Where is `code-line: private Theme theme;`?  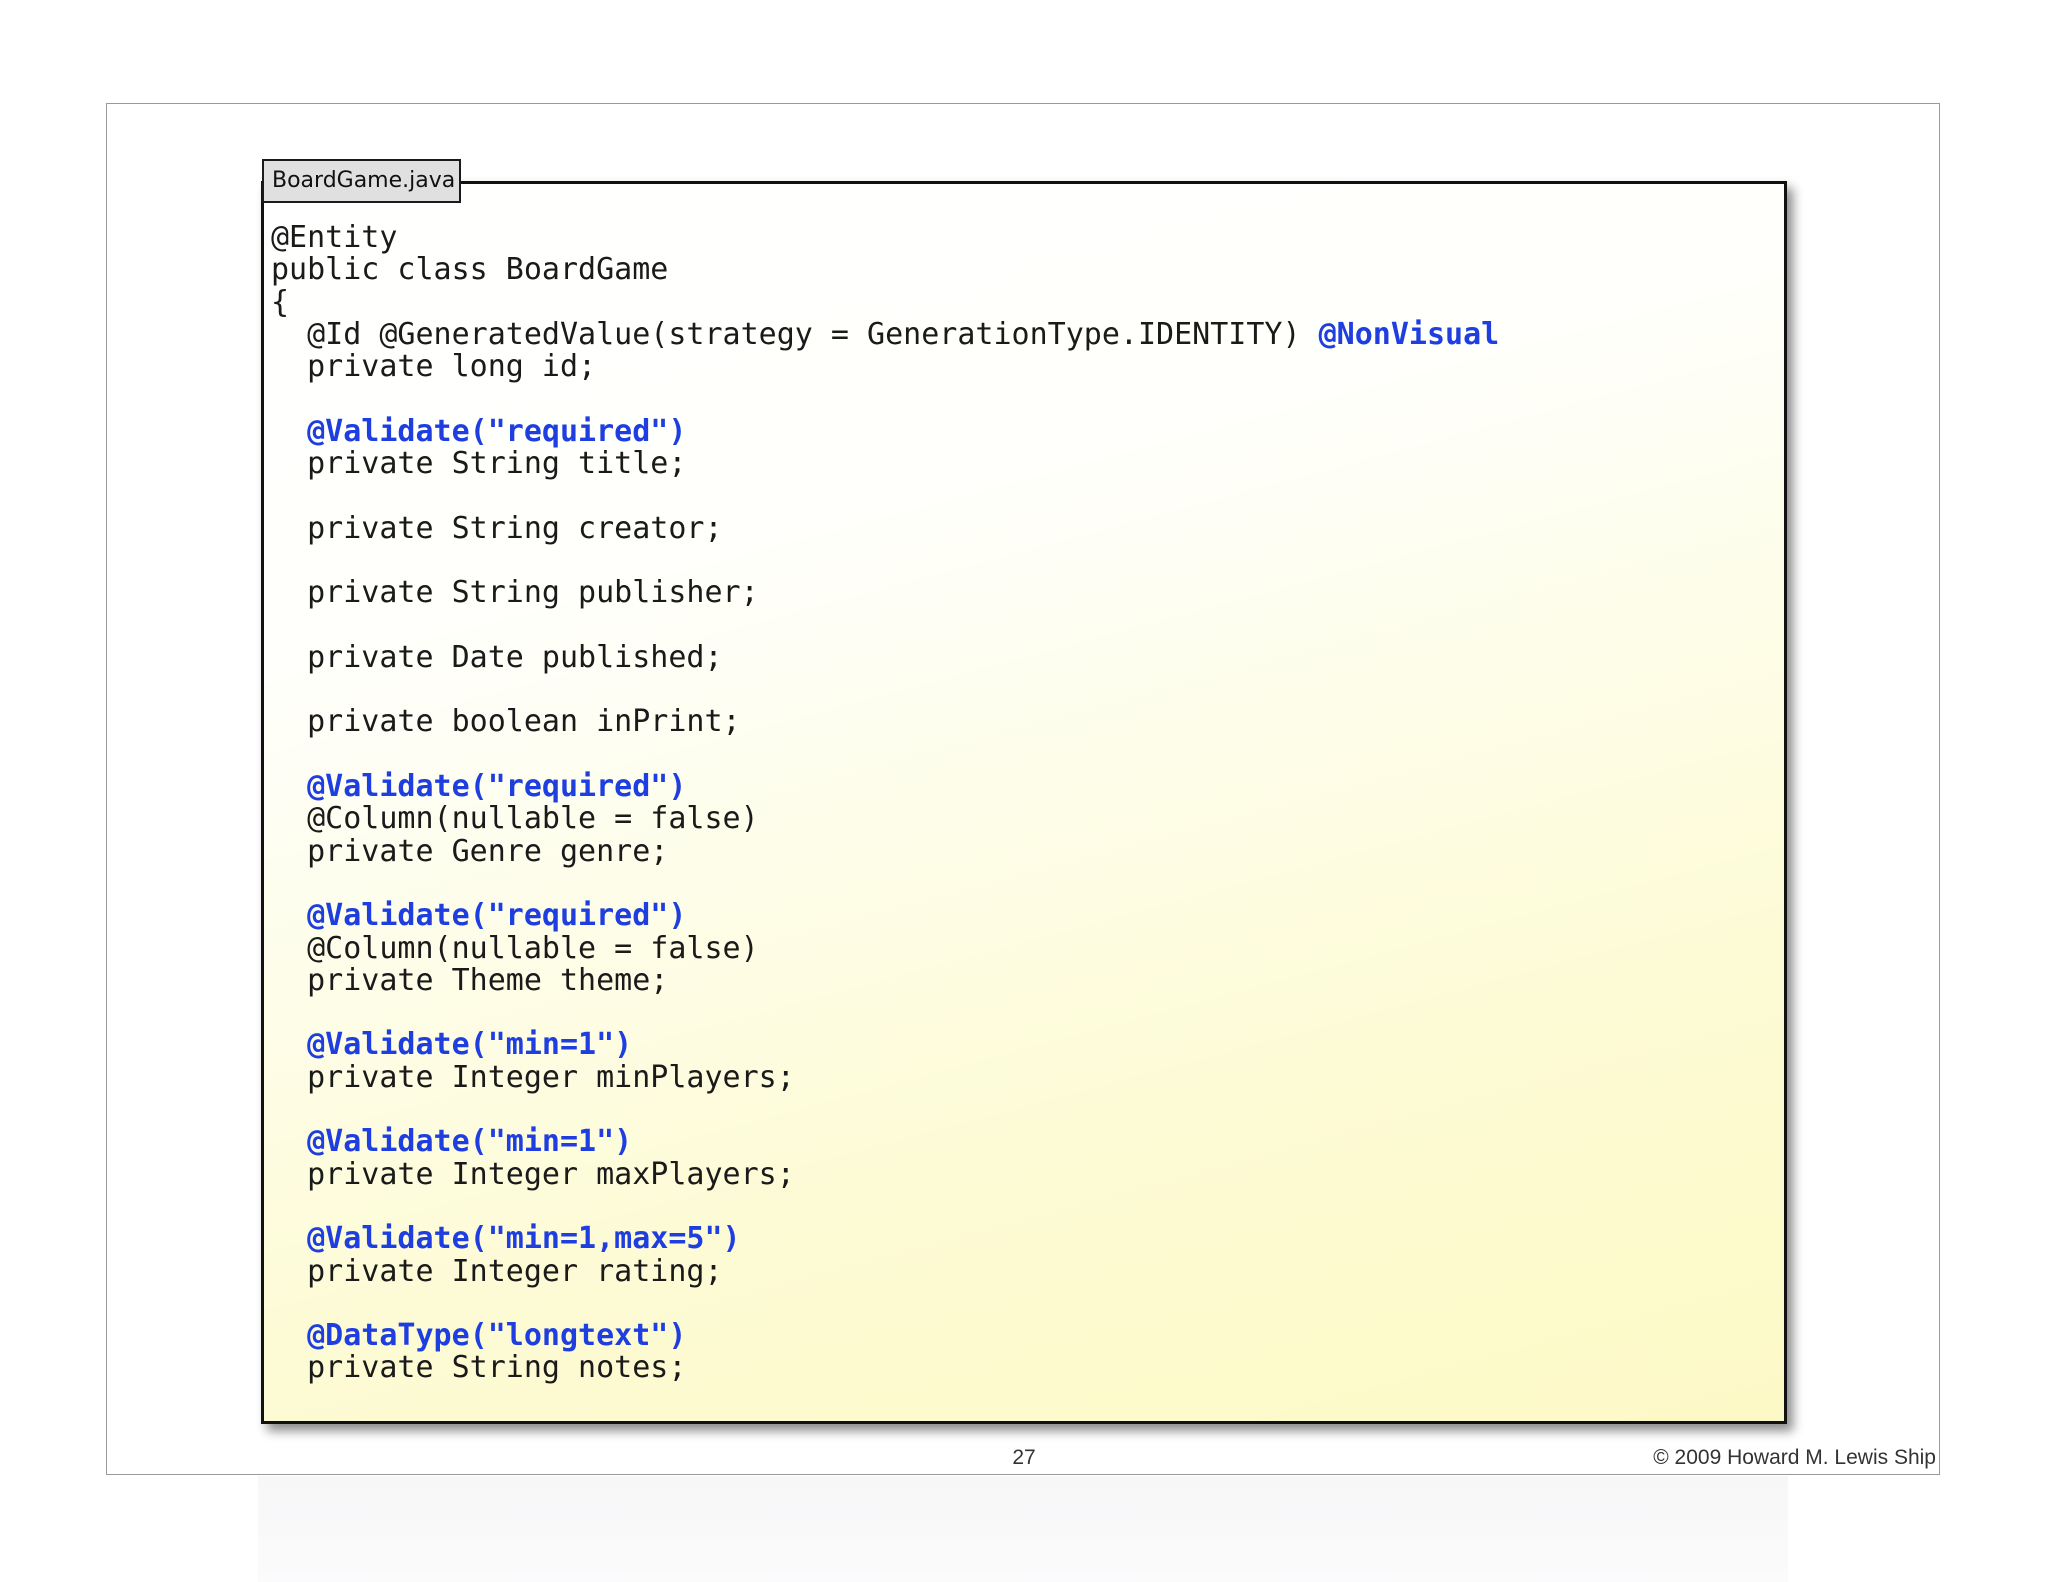
code-line: private Theme theme; is located at coordinates (885, 980).